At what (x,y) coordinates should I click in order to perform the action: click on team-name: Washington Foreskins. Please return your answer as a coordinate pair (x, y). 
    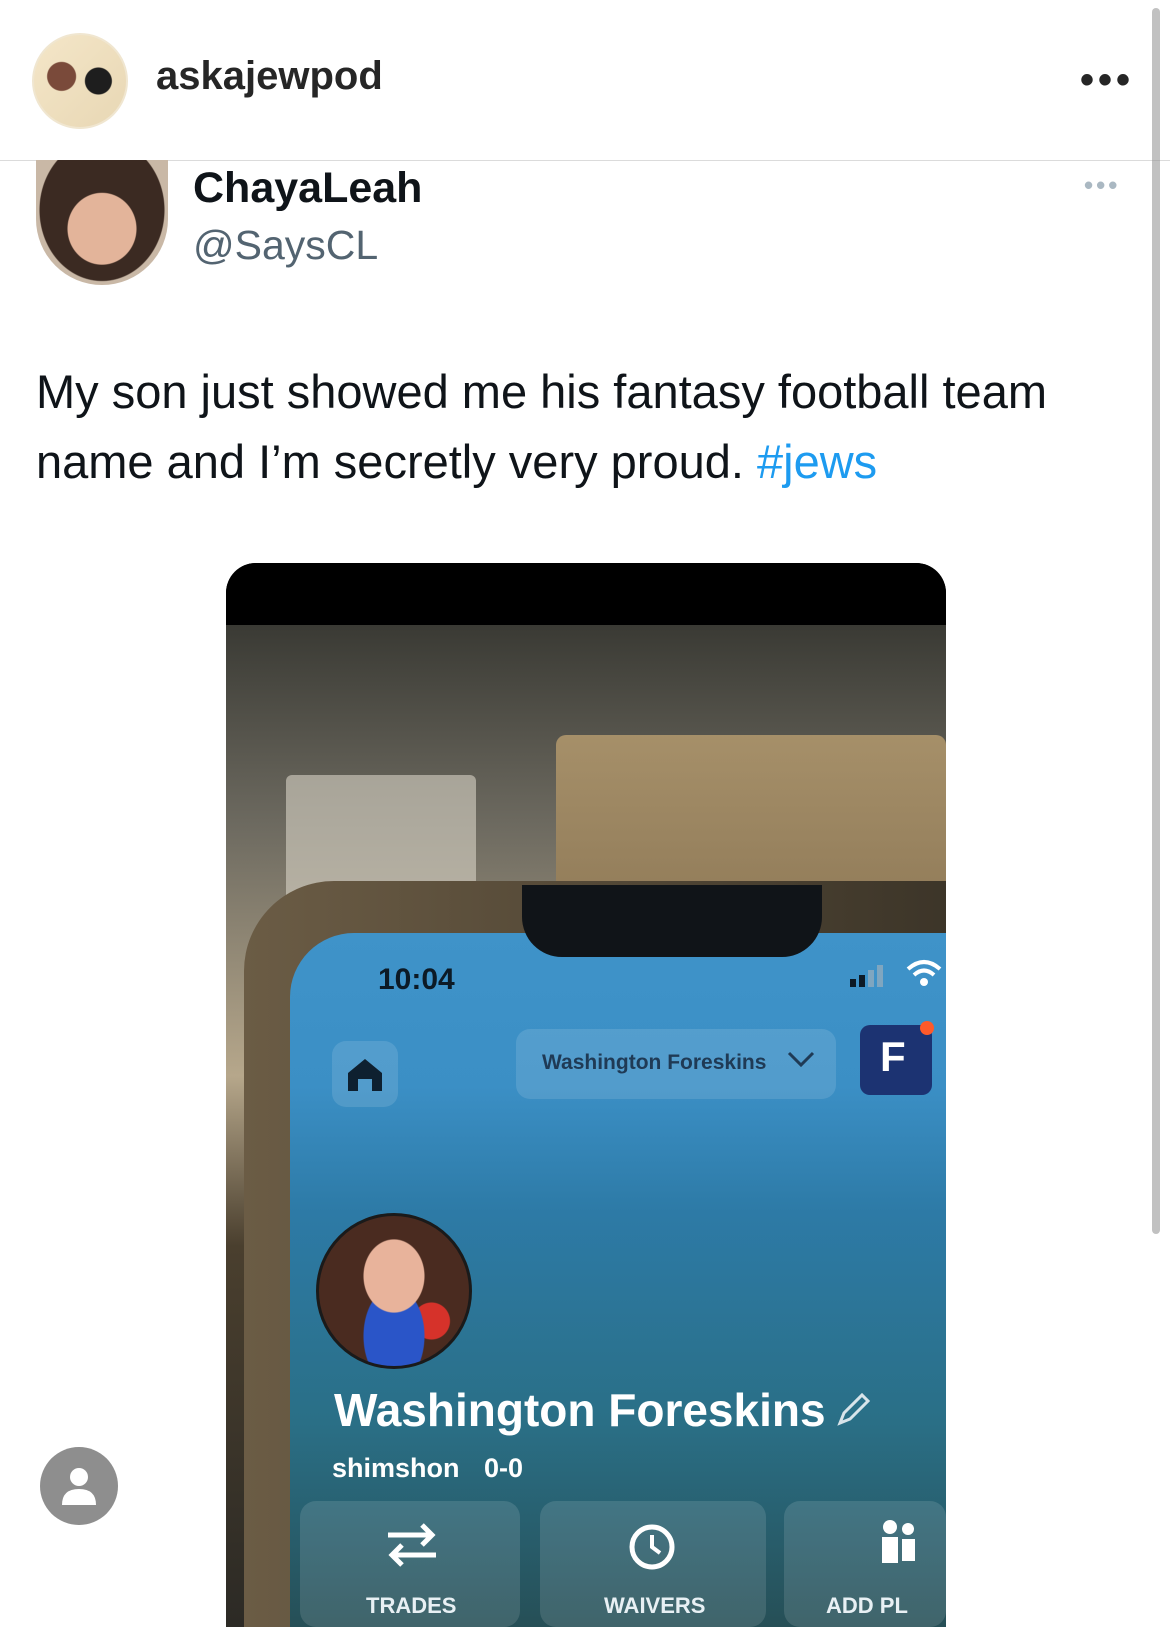
    Looking at the image, I should click on (580, 1410).